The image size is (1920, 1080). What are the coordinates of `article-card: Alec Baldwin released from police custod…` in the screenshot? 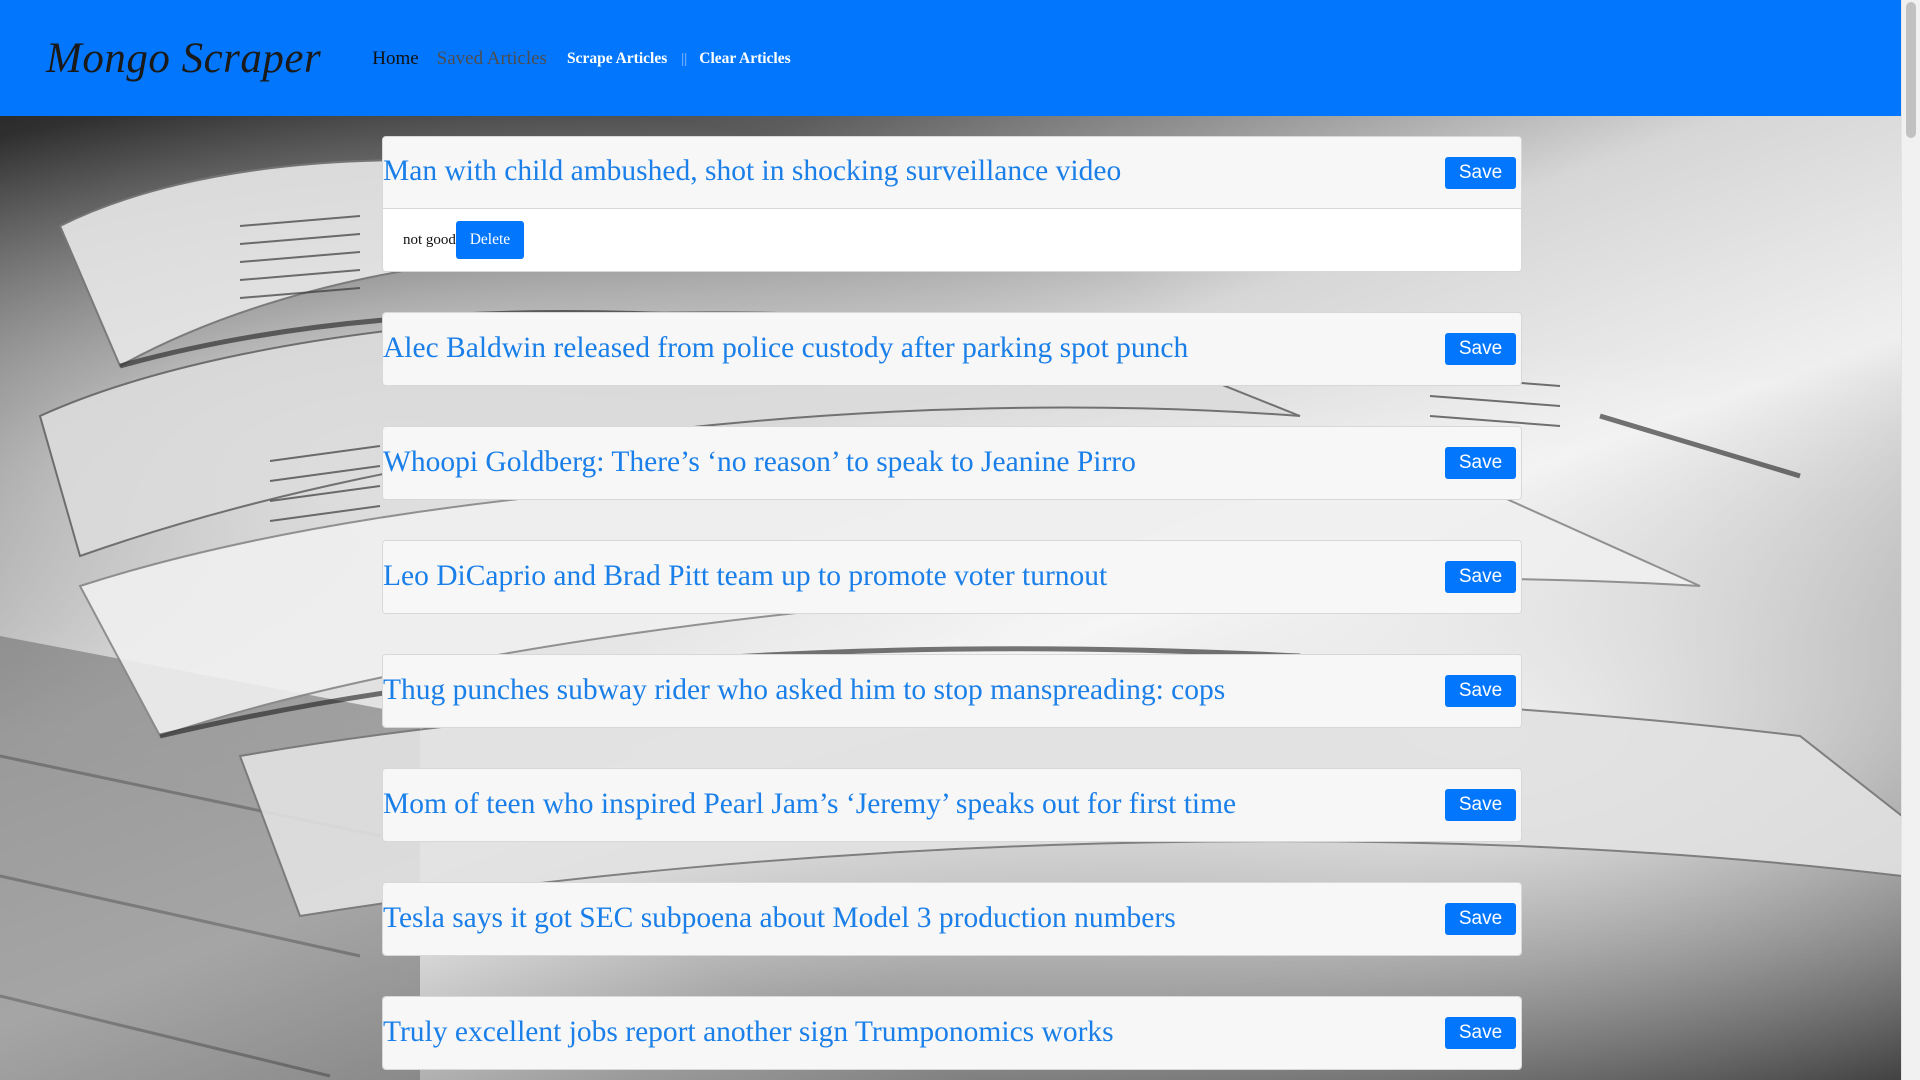 It's located at (952, 349).